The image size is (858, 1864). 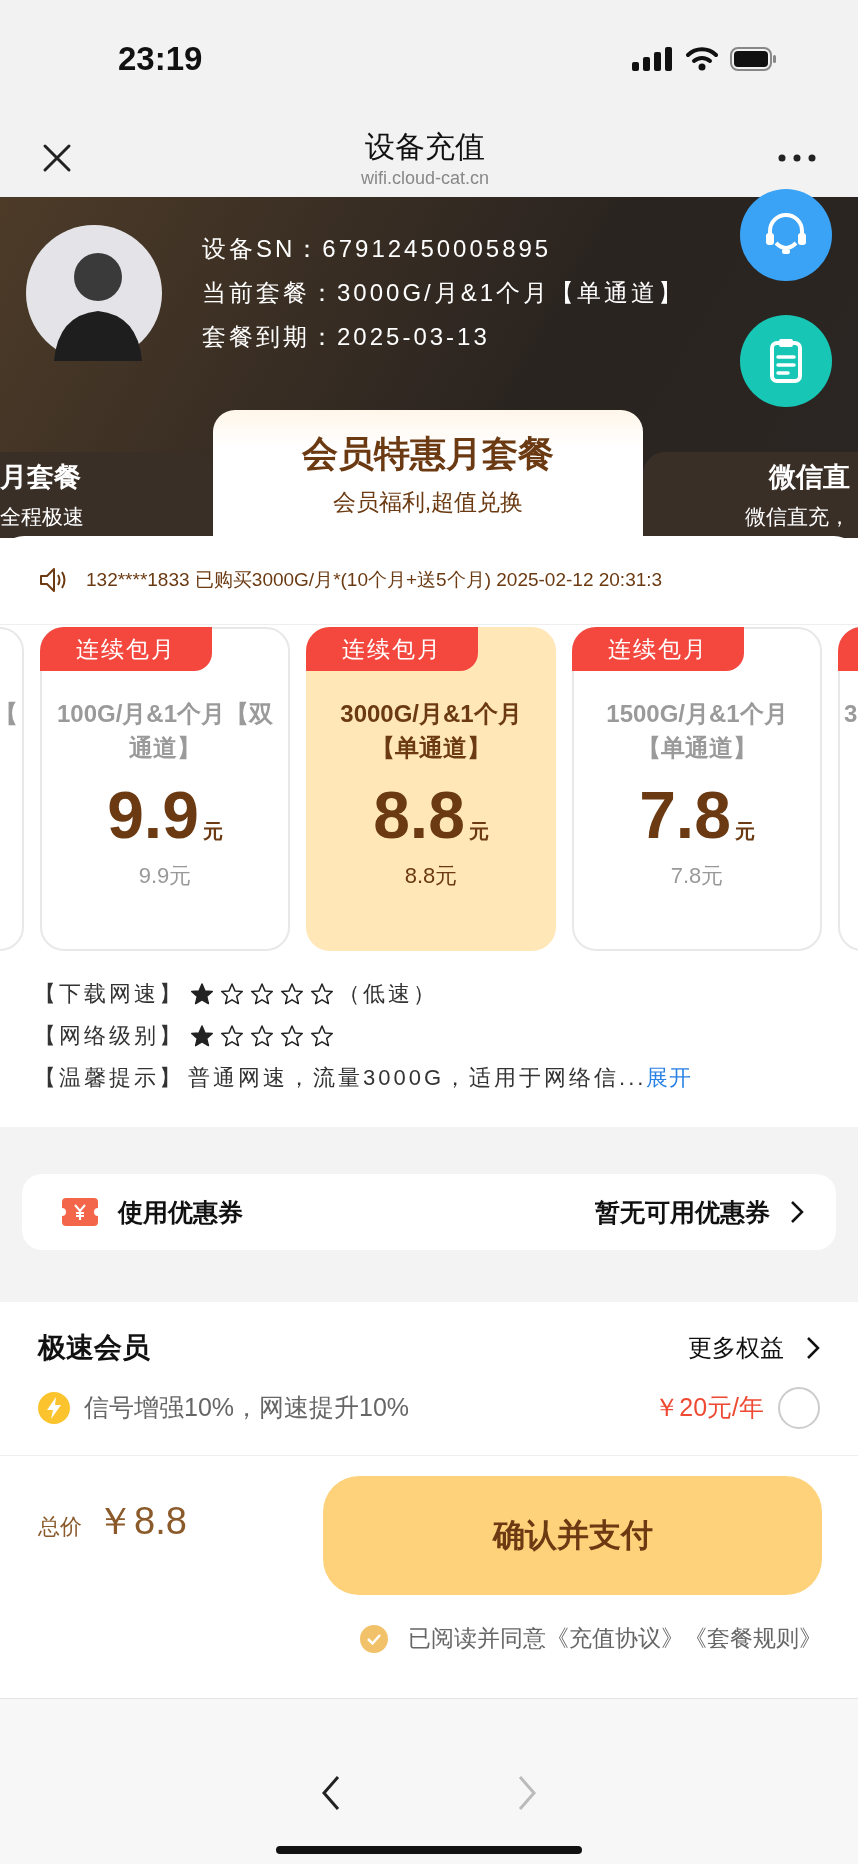 I want to click on agreement-checkbox, so click(x=374, y=1638).